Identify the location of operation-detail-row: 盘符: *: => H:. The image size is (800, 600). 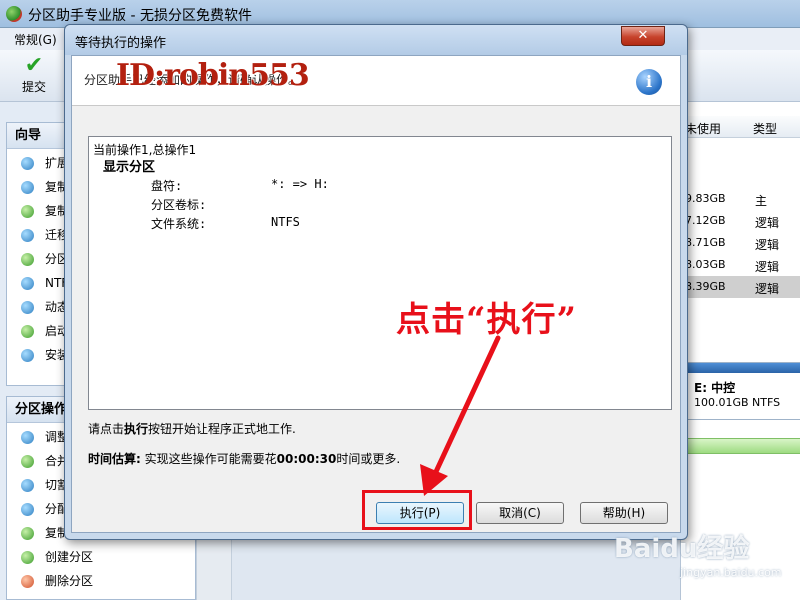
(240, 185).